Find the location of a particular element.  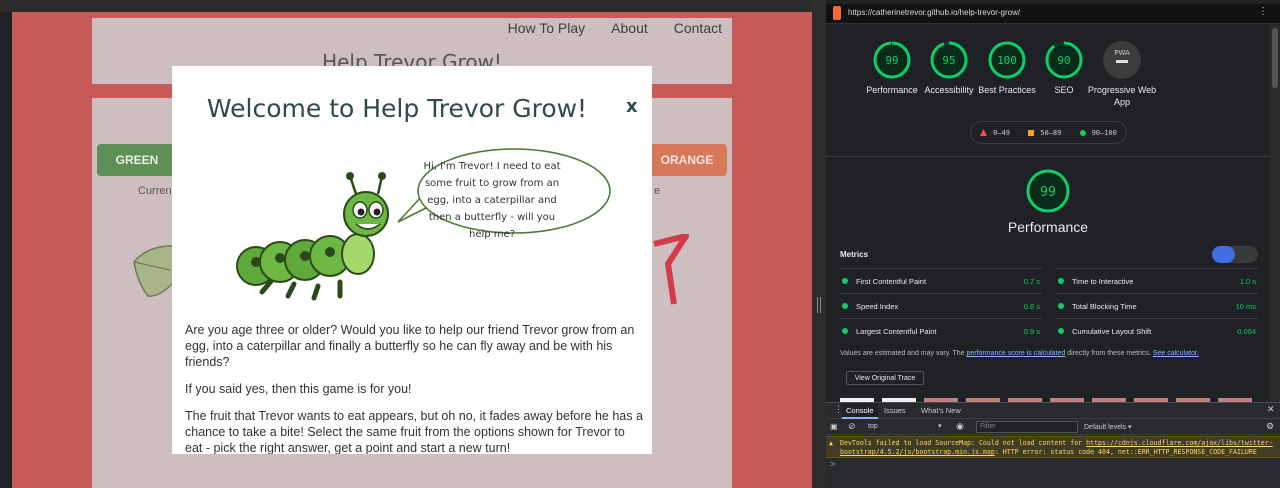

console-toolbar: ▣ ⊘ top ▾ ◉ Filter Default levels ▾ ⚙ is located at coordinates (1053, 427).